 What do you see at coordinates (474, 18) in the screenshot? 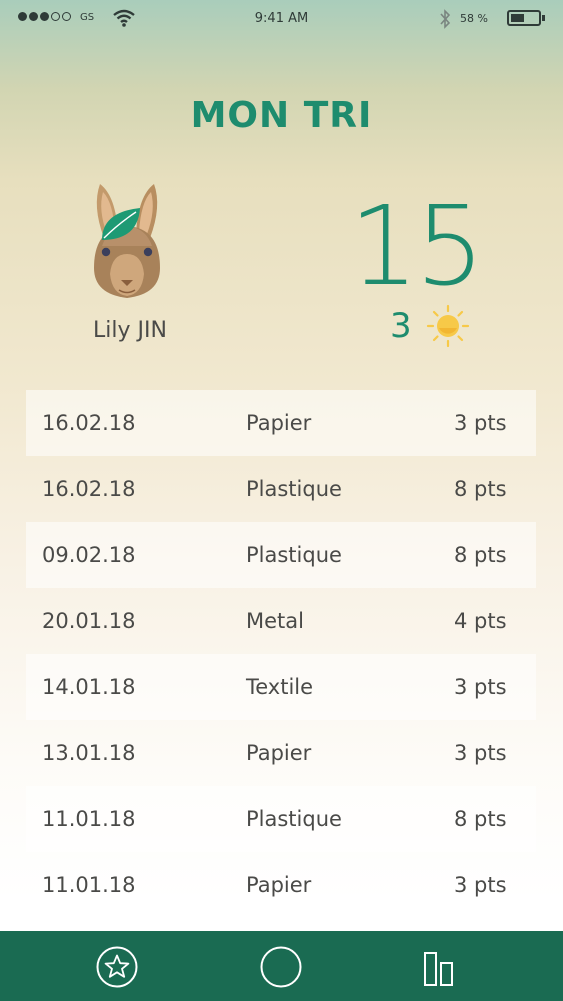
I see `battery-percent: 58 %` at bounding box center [474, 18].